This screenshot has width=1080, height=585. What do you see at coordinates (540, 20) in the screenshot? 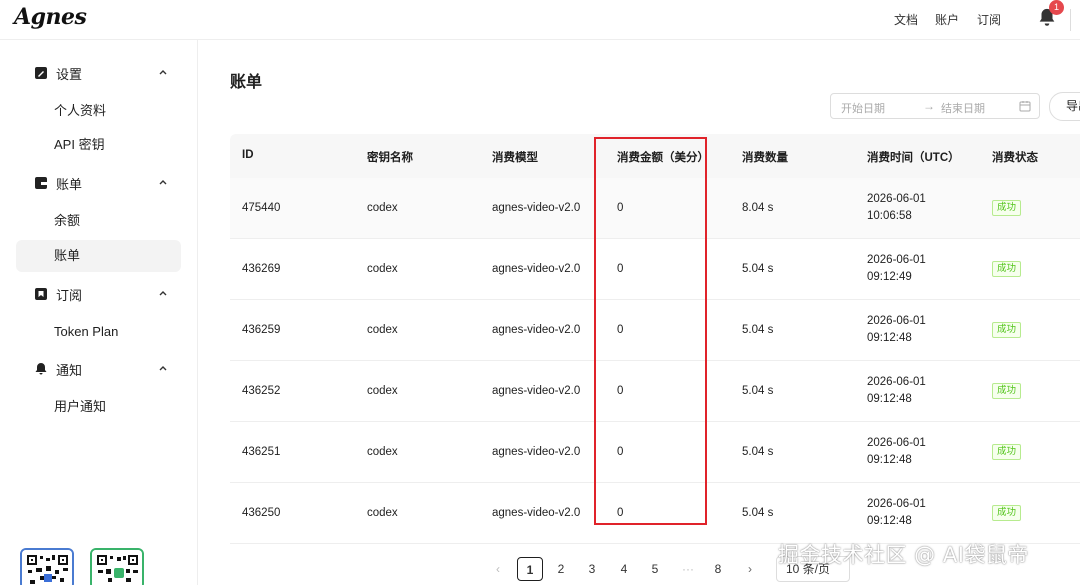
I see `top-bar: Agnes 文档 账户 订阅 1` at bounding box center [540, 20].